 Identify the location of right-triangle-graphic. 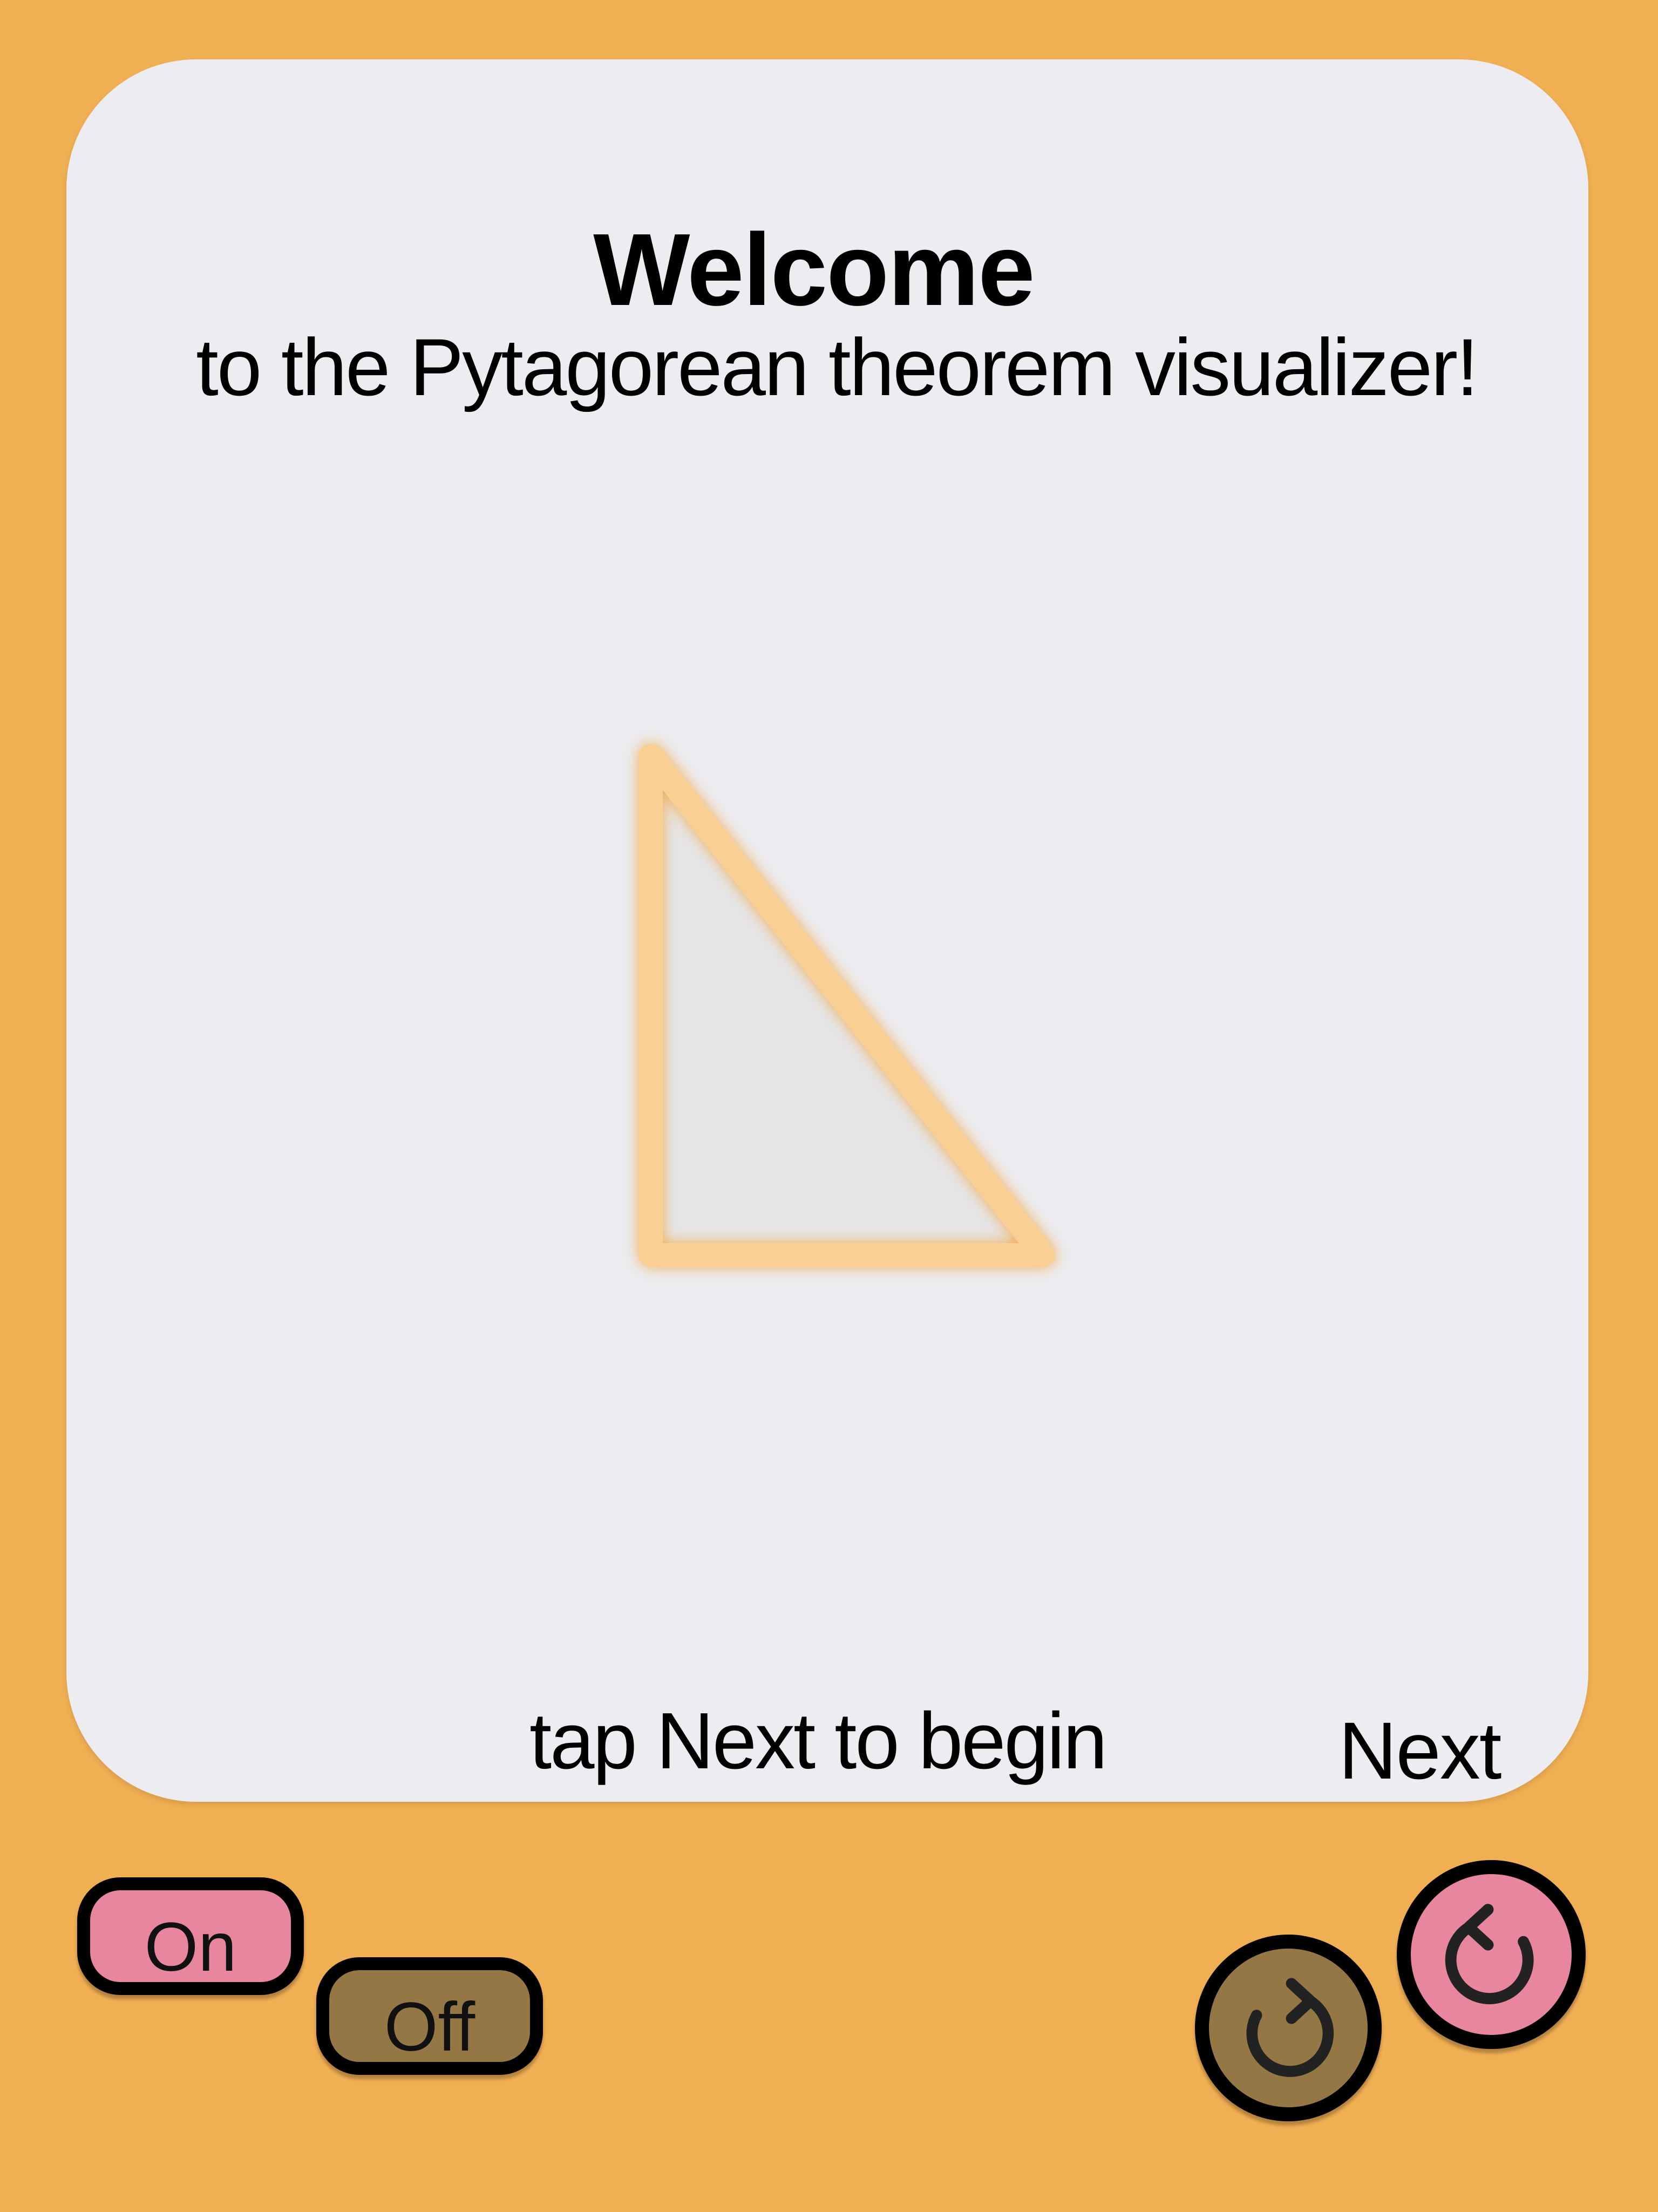
(847, 1005).